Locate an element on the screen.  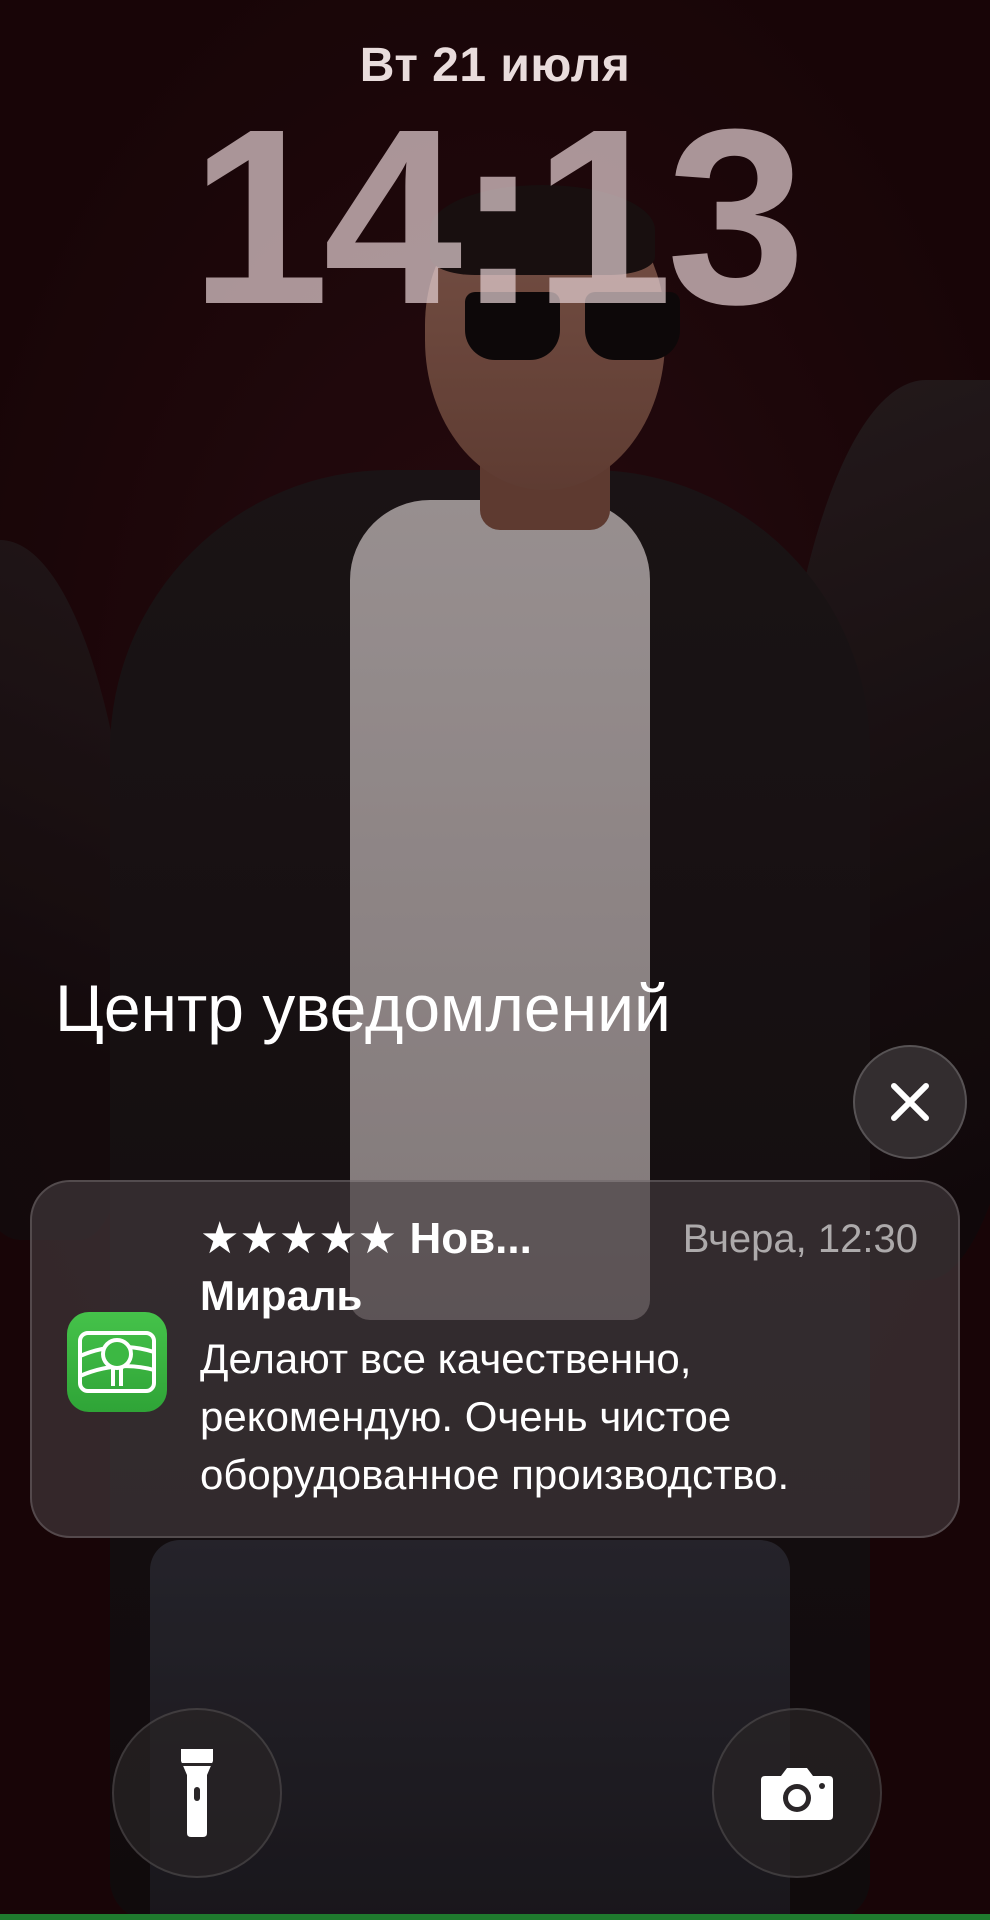
notification-timestamp: Вчера, 12:30 is located at coordinates (800, 1239).